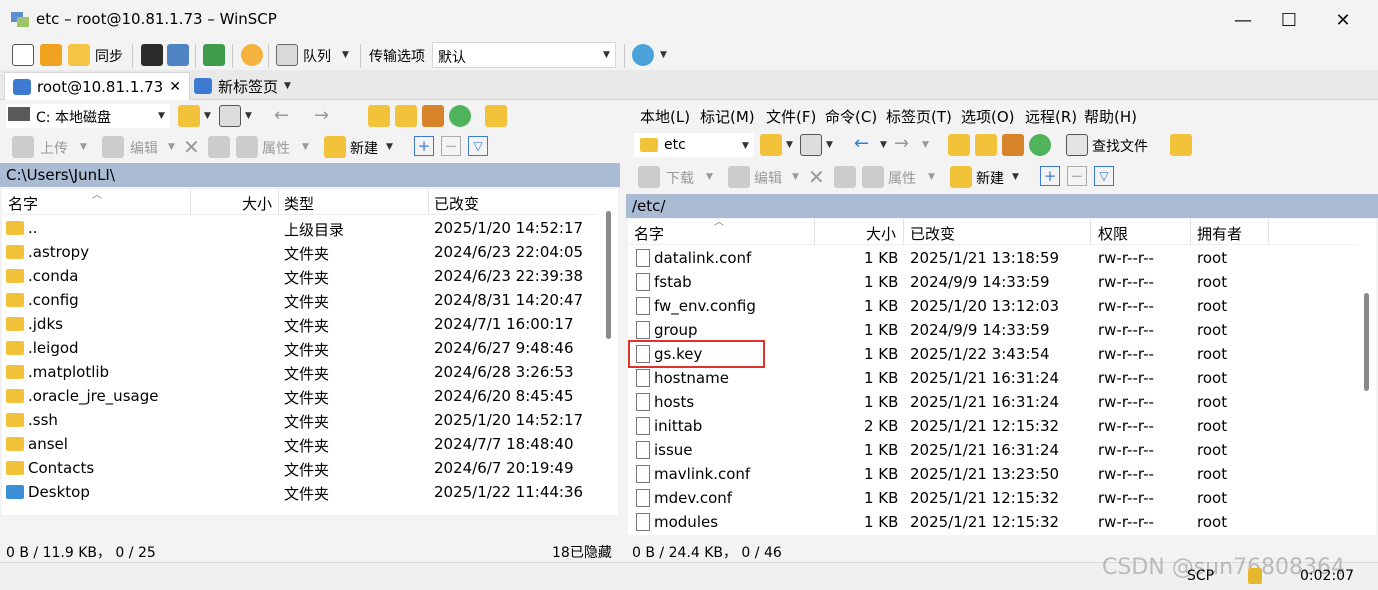 The image size is (1378, 590). What do you see at coordinates (300, 468) in the screenshot?
I see `list-item: Contacts 文件夹 2024/6/7 20:19:49` at bounding box center [300, 468].